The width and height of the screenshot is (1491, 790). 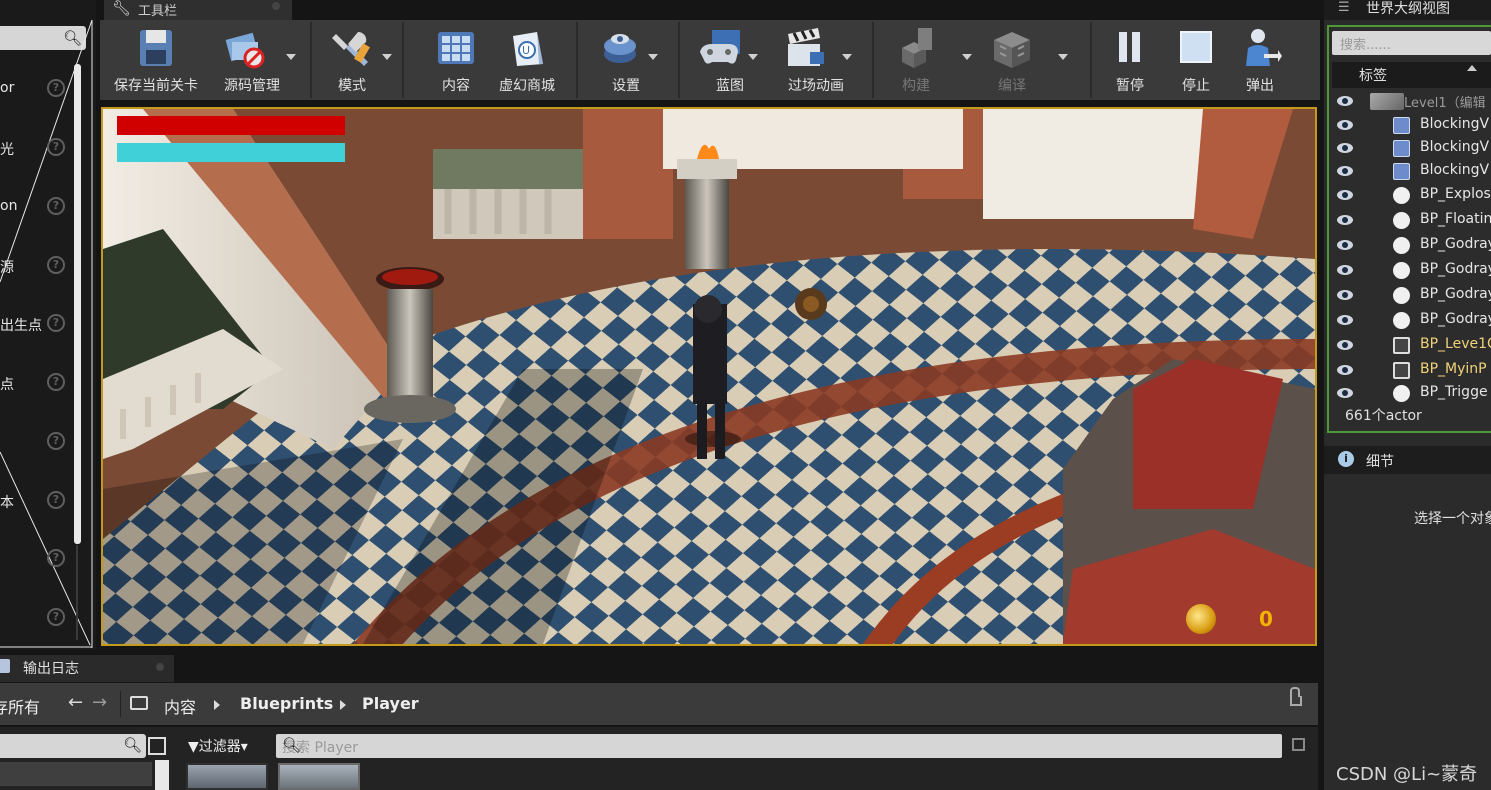 What do you see at coordinates (354, 60) in the screenshot?
I see `modes-button: 模式` at bounding box center [354, 60].